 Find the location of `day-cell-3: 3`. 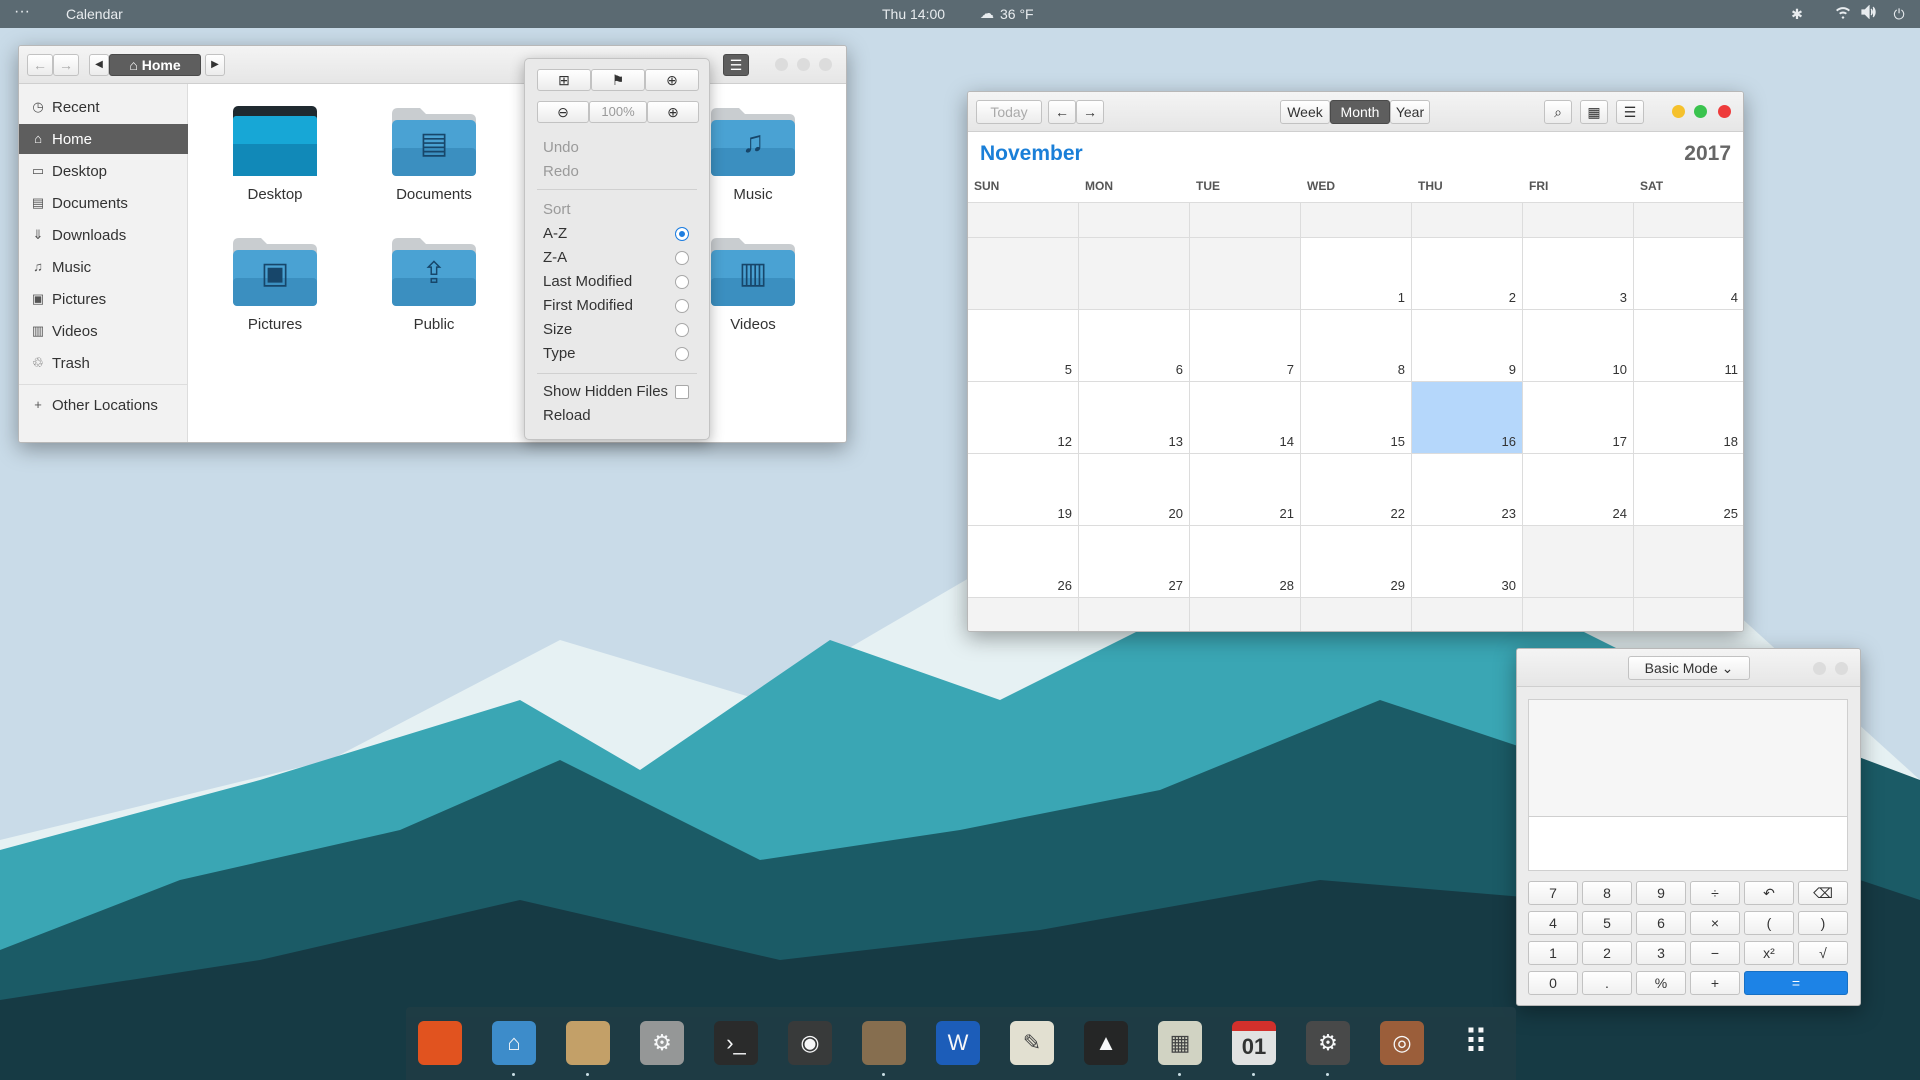

day-cell-3: 3 is located at coordinates (1578, 274).